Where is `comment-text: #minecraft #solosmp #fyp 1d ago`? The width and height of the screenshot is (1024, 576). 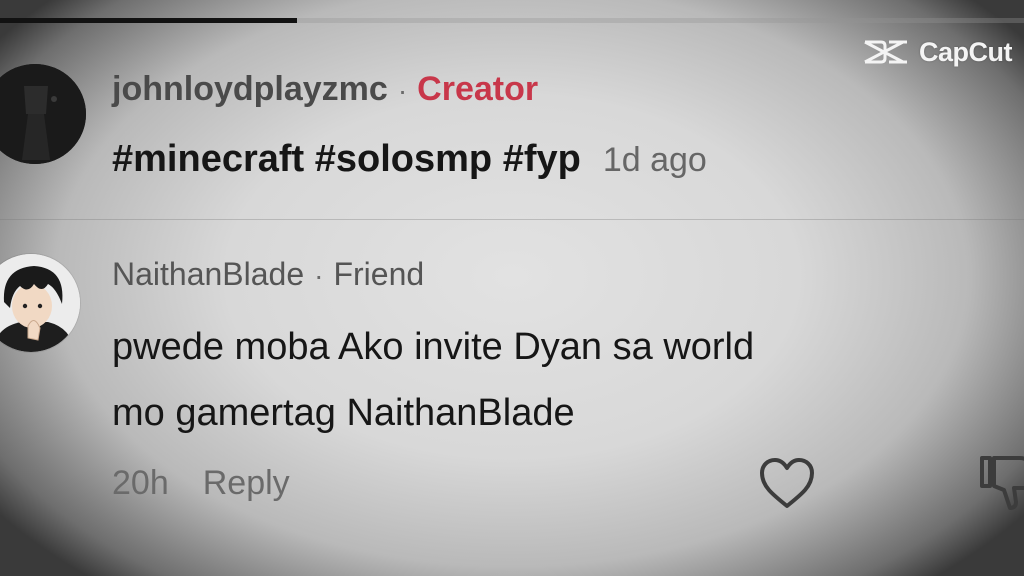
comment-text: #minecraft #solosmp #fyp 1d ago is located at coordinates (409, 159).